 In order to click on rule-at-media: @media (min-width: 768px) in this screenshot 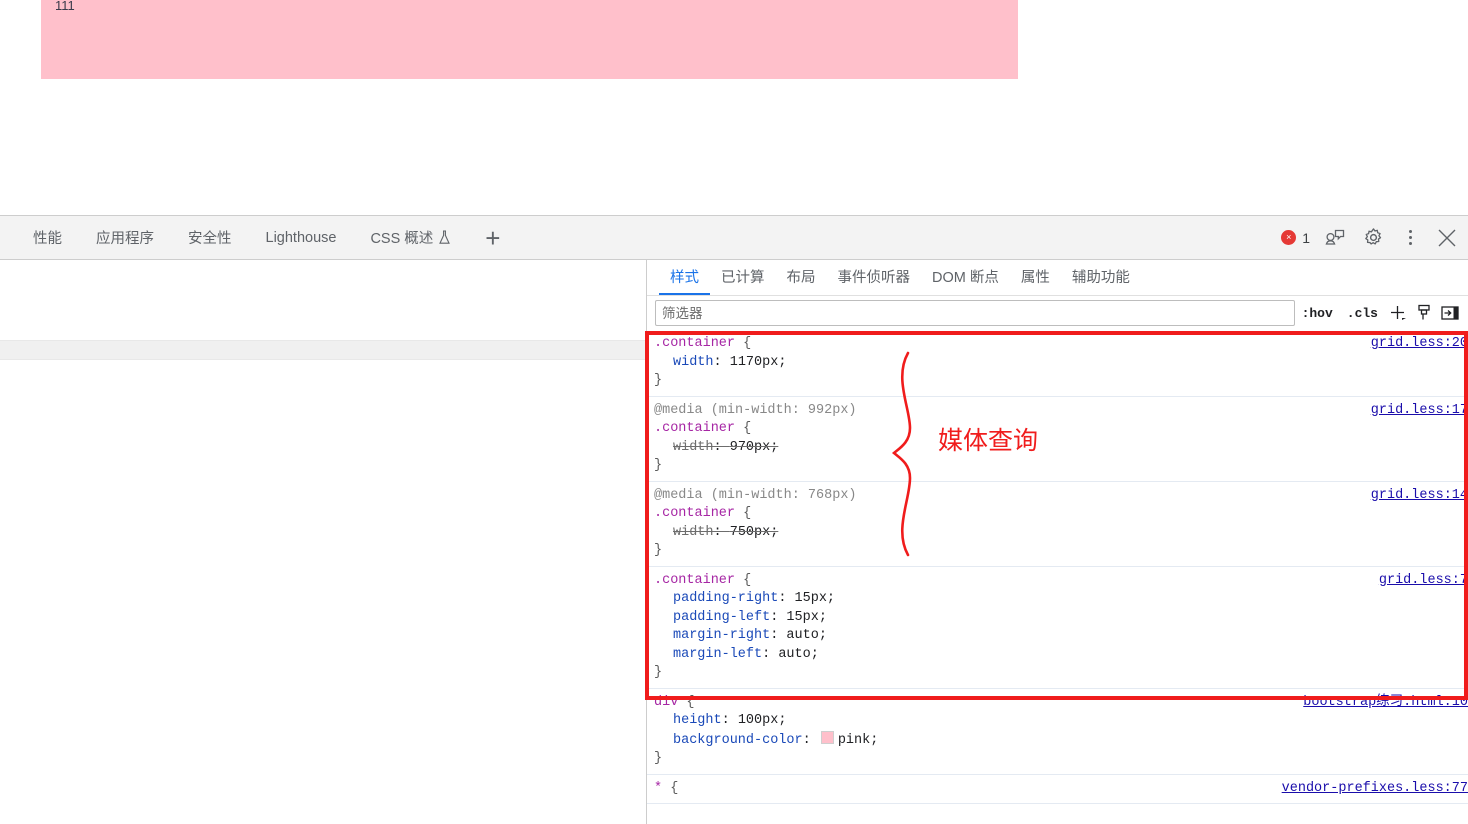, I will do `click(755, 495)`.